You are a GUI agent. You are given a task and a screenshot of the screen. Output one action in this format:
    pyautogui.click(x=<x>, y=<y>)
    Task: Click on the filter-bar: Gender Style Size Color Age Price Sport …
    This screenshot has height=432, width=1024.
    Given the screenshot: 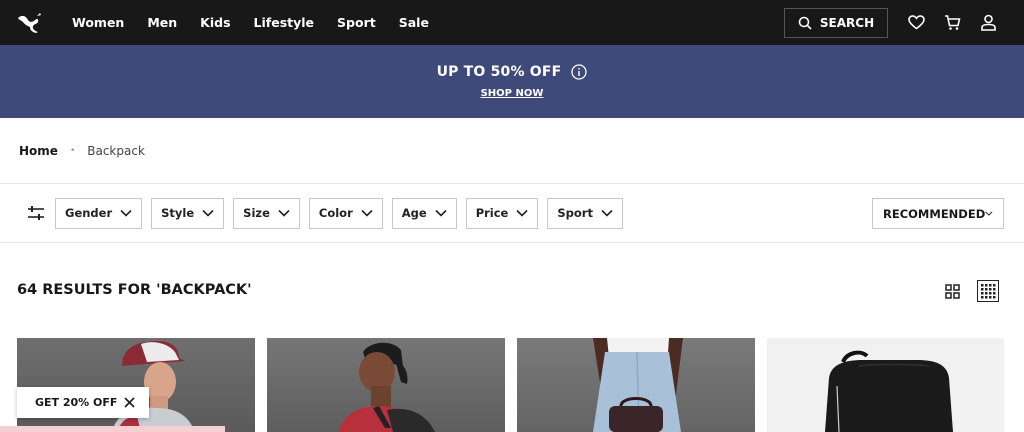 What is the action you would take?
    pyautogui.click(x=512, y=213)
    